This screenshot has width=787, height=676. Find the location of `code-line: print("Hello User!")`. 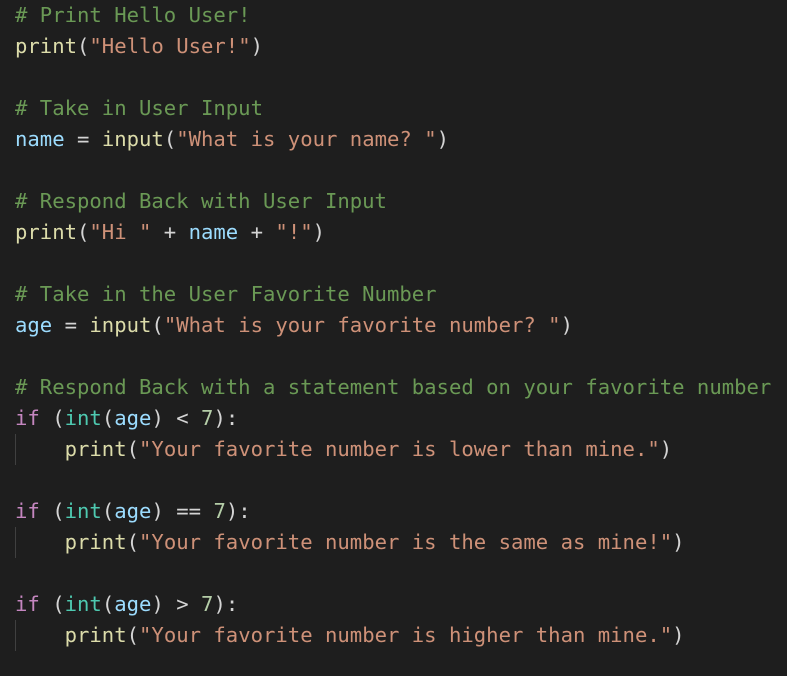

code-line: print("Hello User!") is located at coordinates (139, 46).